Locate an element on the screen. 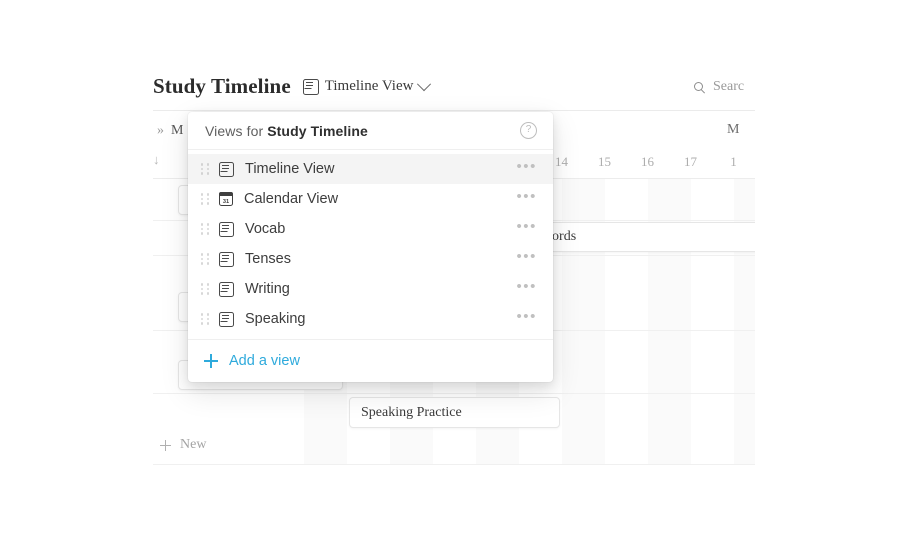 The height and width of the screenshot is (540, 900). active-view-label: Timeline View is located at coordinates (369, 86).